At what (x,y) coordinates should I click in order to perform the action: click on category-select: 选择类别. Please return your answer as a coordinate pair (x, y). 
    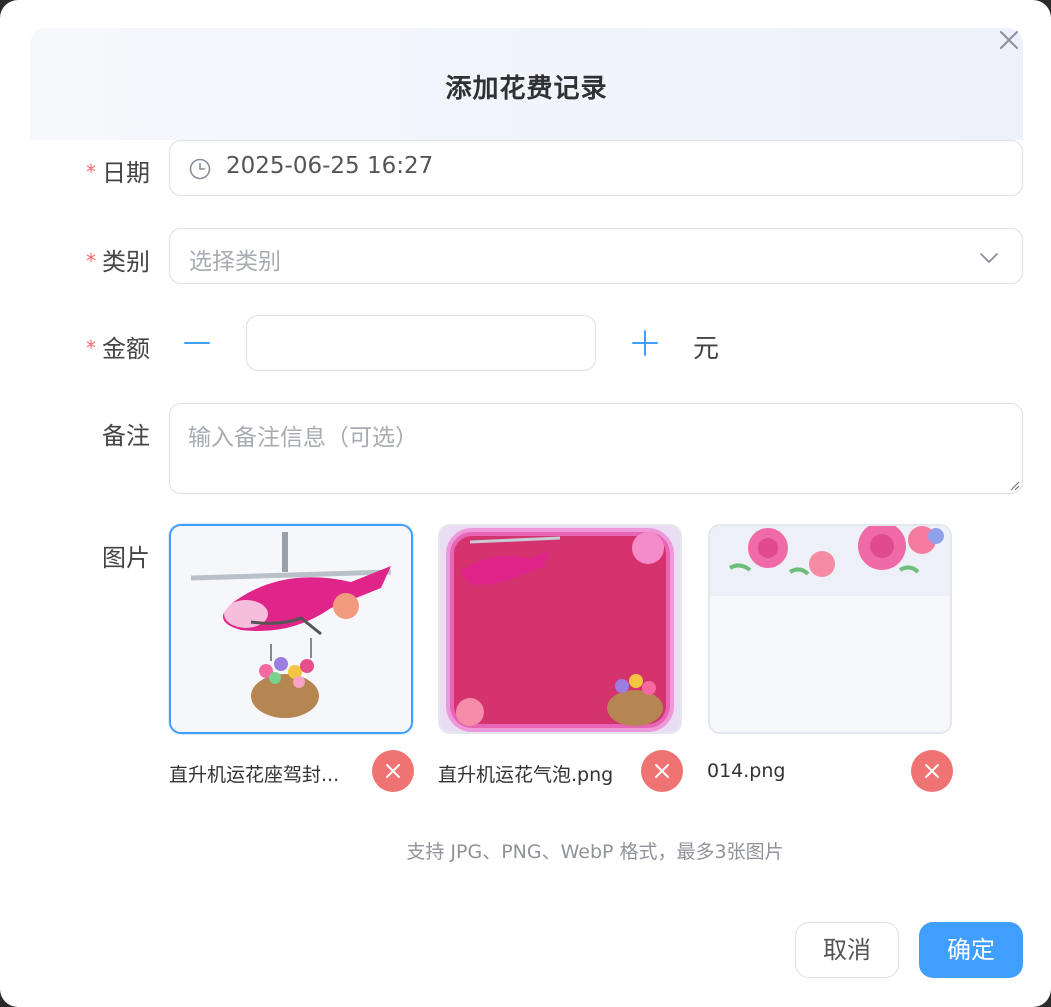
    Looking at the image, I should click on (596, 256).